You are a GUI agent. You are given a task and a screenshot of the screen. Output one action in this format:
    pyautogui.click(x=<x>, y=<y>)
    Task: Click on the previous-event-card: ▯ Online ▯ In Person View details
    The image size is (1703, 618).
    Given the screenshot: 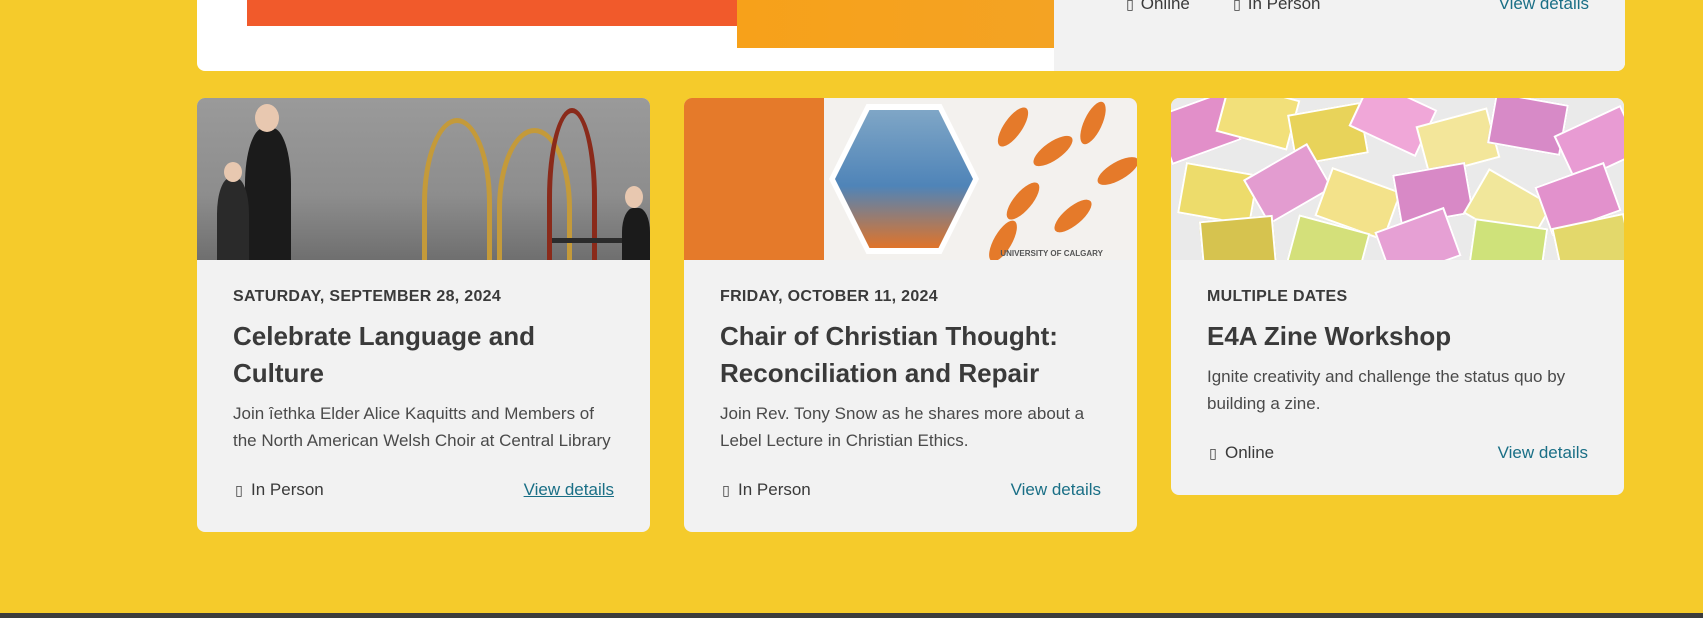 What is the action you would take?
    pyautogui.click(x=911, y=35)
    